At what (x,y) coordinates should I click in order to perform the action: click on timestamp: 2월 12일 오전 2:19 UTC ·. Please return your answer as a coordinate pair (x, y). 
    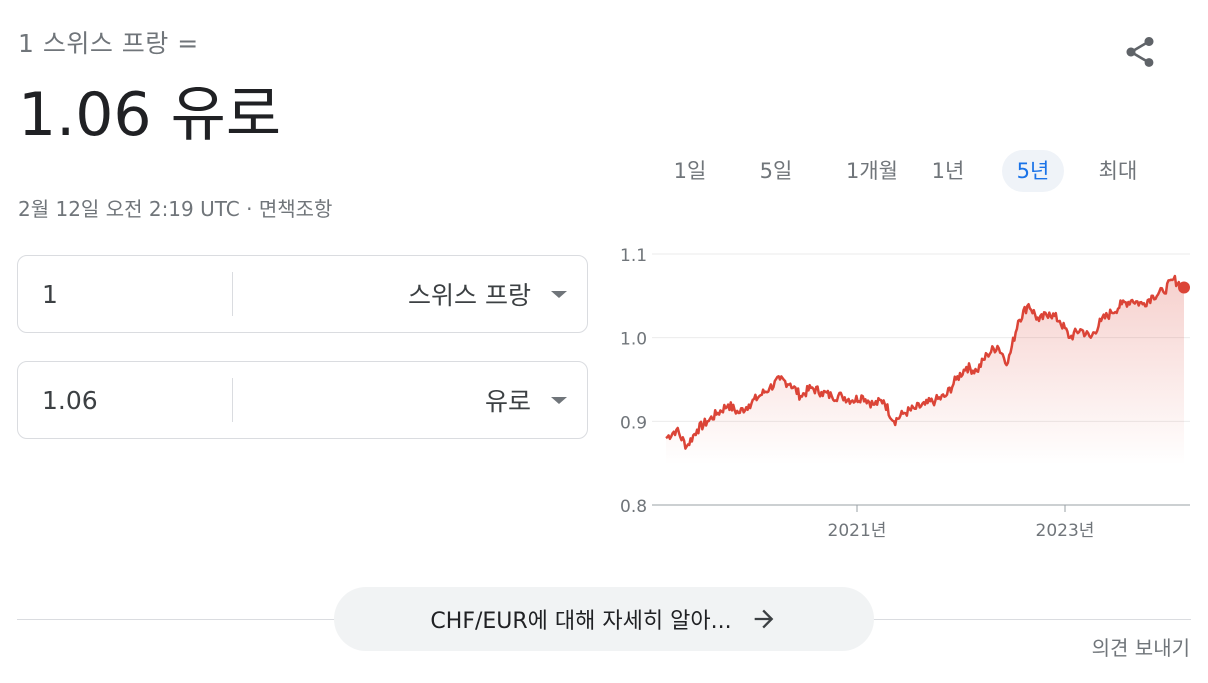
    Looking at the image, I should click on (138, 209).